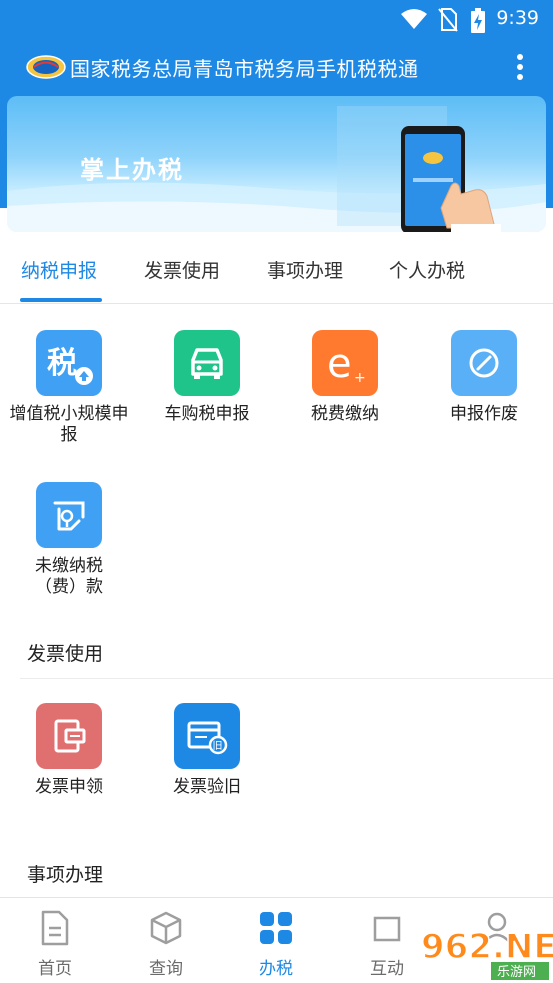  I want to click on site-watermark: 962.NET 乐游网, so click(483, 950).